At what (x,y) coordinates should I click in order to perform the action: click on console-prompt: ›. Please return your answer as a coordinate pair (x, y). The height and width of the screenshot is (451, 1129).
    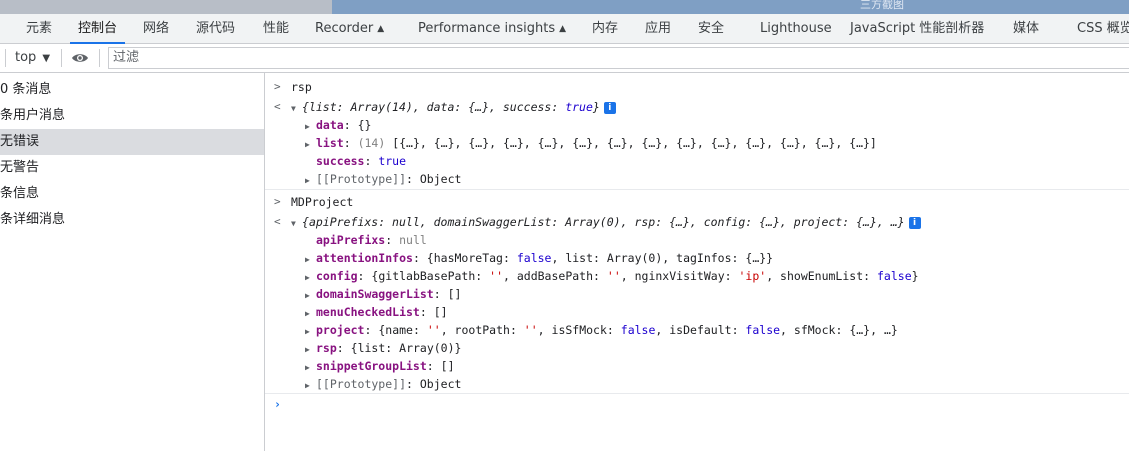
    Looking at the image, I should click on (697, 404).